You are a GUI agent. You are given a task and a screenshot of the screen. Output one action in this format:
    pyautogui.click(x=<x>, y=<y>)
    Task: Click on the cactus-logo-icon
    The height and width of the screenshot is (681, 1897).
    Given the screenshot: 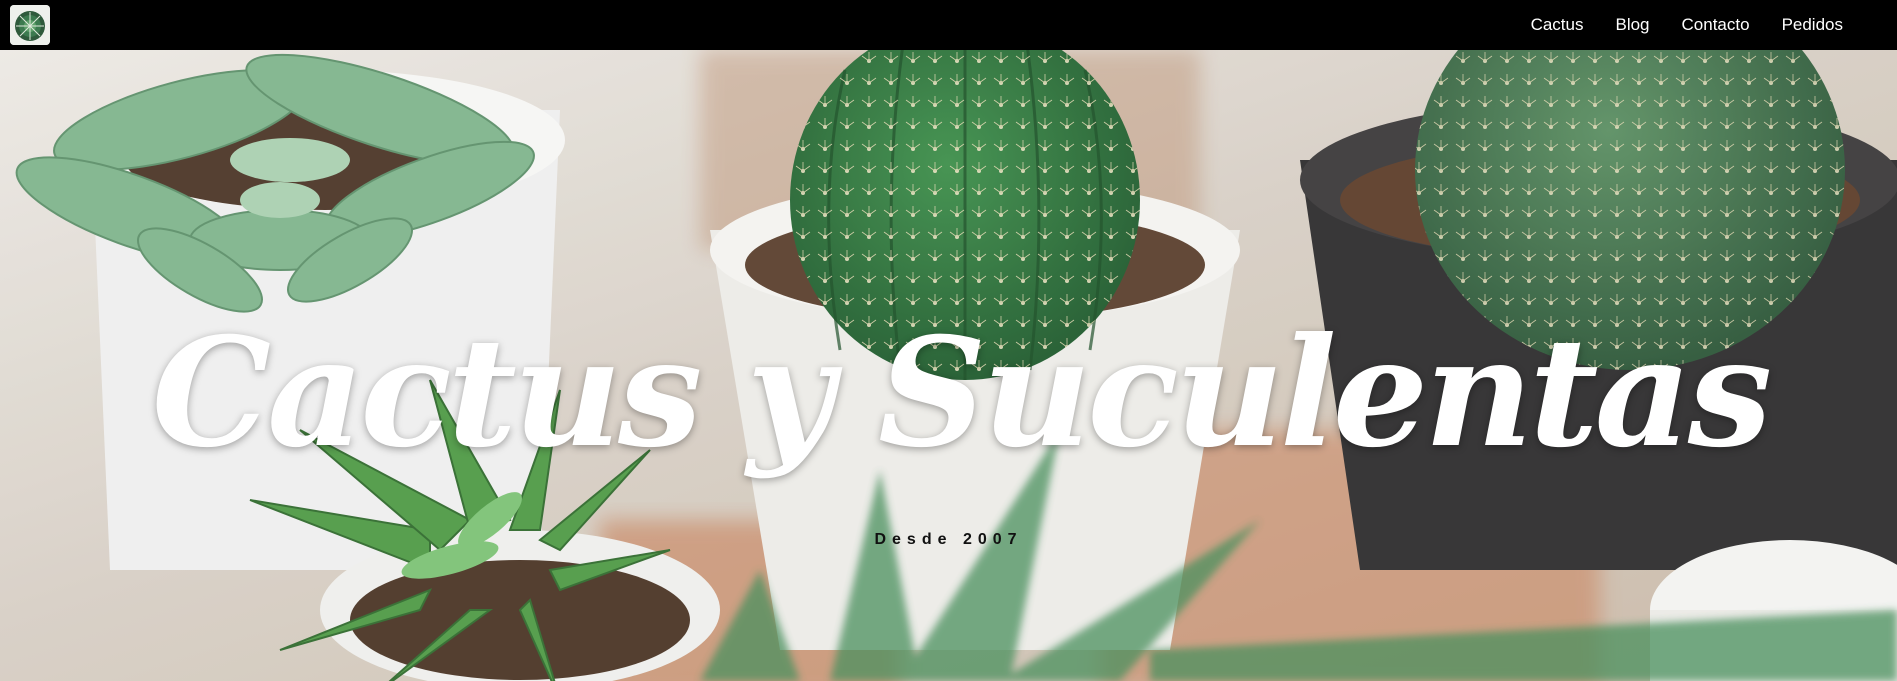 What is the action you would take?
    pyautogui.click(x=30, y=25)
    